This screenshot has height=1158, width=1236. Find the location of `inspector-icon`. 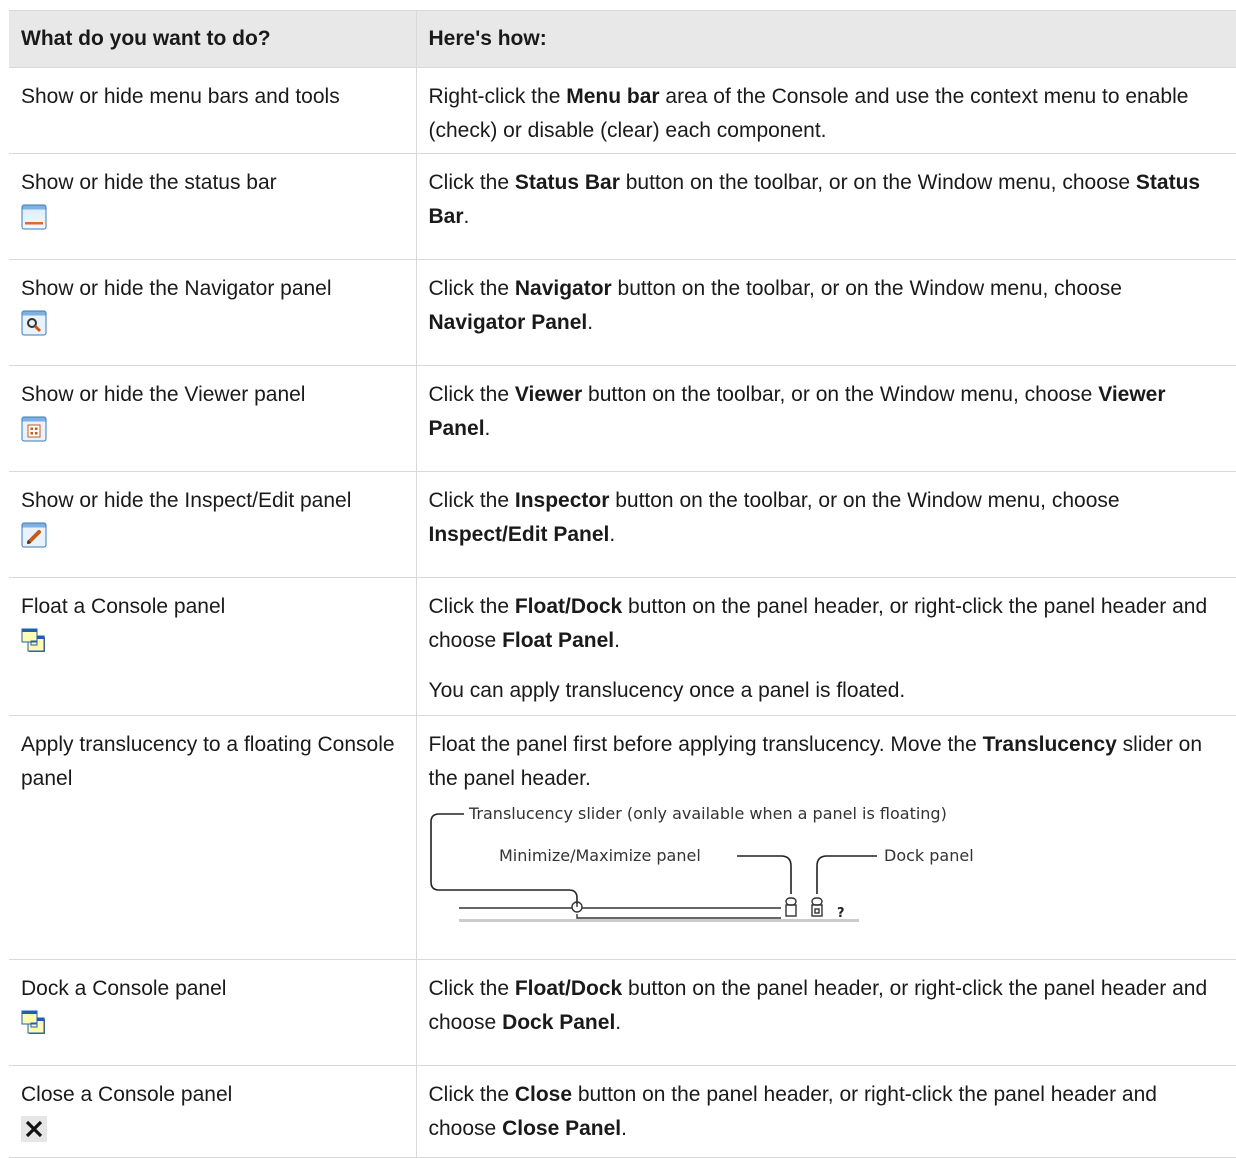

inspector-icon is located at coordinates (34, 535).